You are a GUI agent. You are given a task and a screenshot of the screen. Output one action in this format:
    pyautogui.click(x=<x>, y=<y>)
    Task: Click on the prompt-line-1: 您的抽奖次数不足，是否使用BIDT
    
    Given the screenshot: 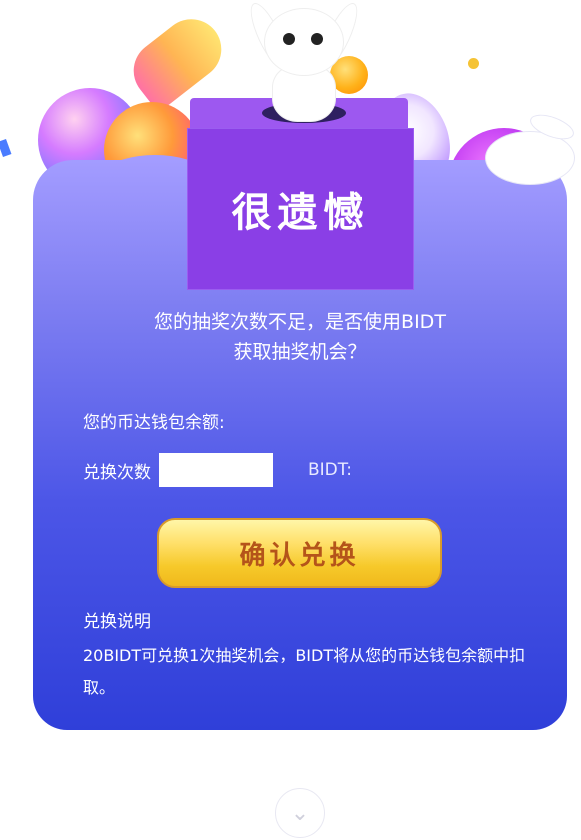 What is the action you would take?
    pyautogui.click(x=300, y=322)
    